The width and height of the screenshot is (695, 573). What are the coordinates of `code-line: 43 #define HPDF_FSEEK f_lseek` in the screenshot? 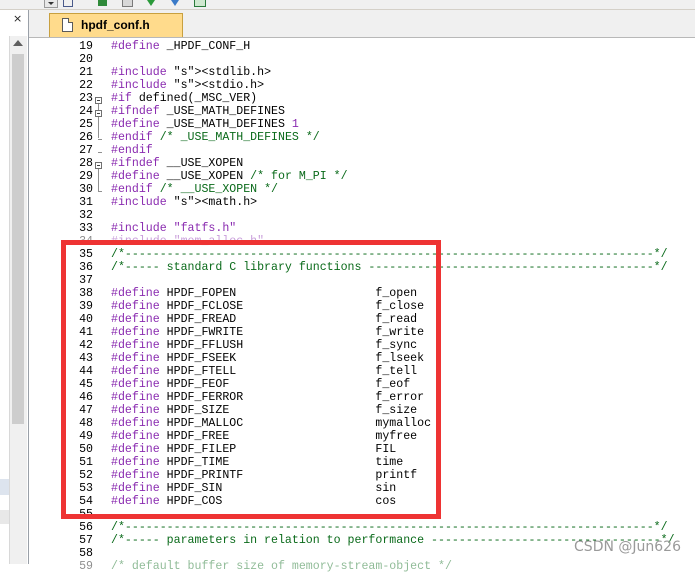 It's located at (366, 358).